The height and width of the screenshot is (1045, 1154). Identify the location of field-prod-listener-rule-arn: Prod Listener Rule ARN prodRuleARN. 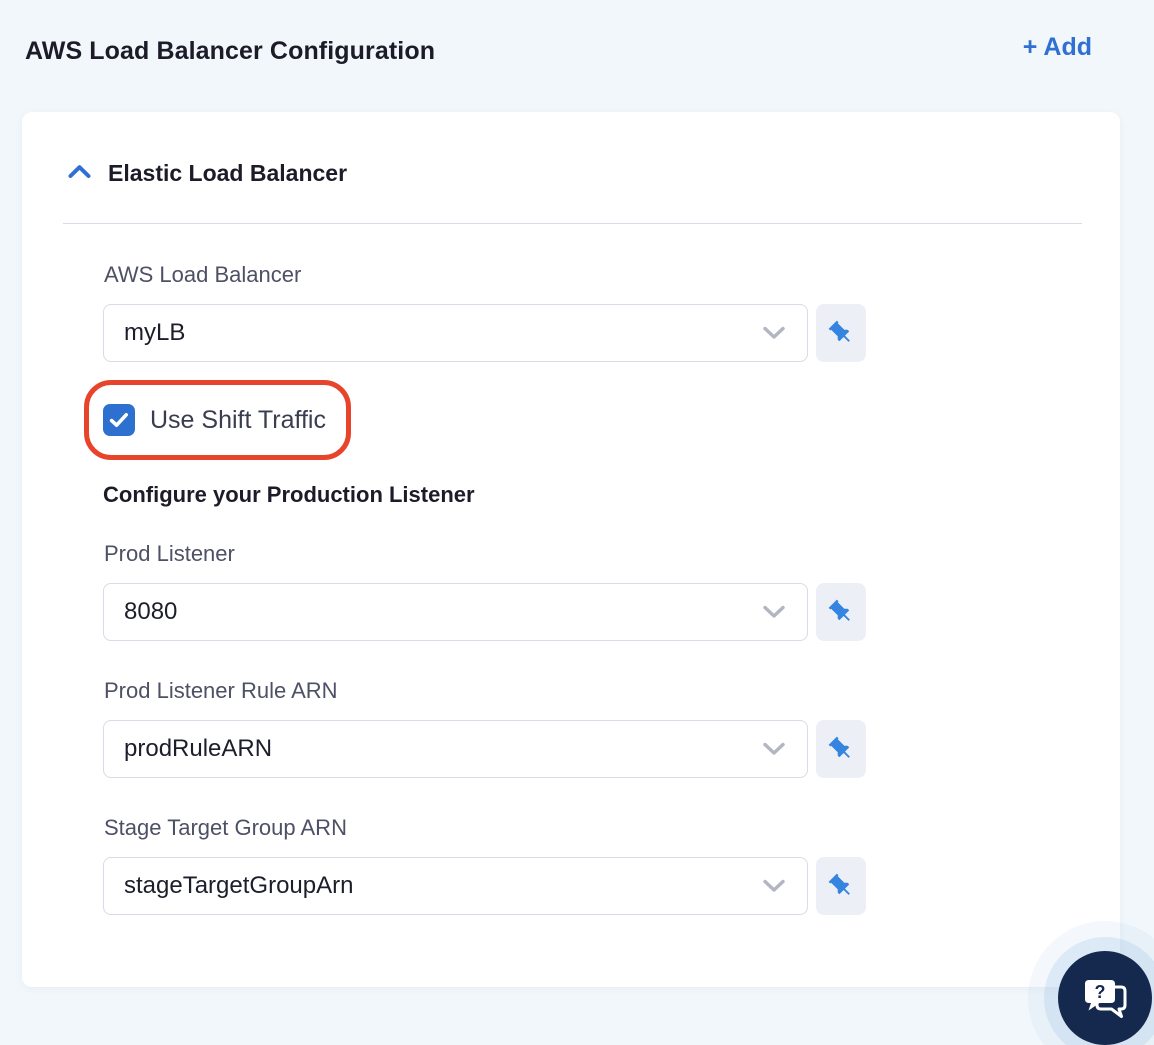
(484, 727).